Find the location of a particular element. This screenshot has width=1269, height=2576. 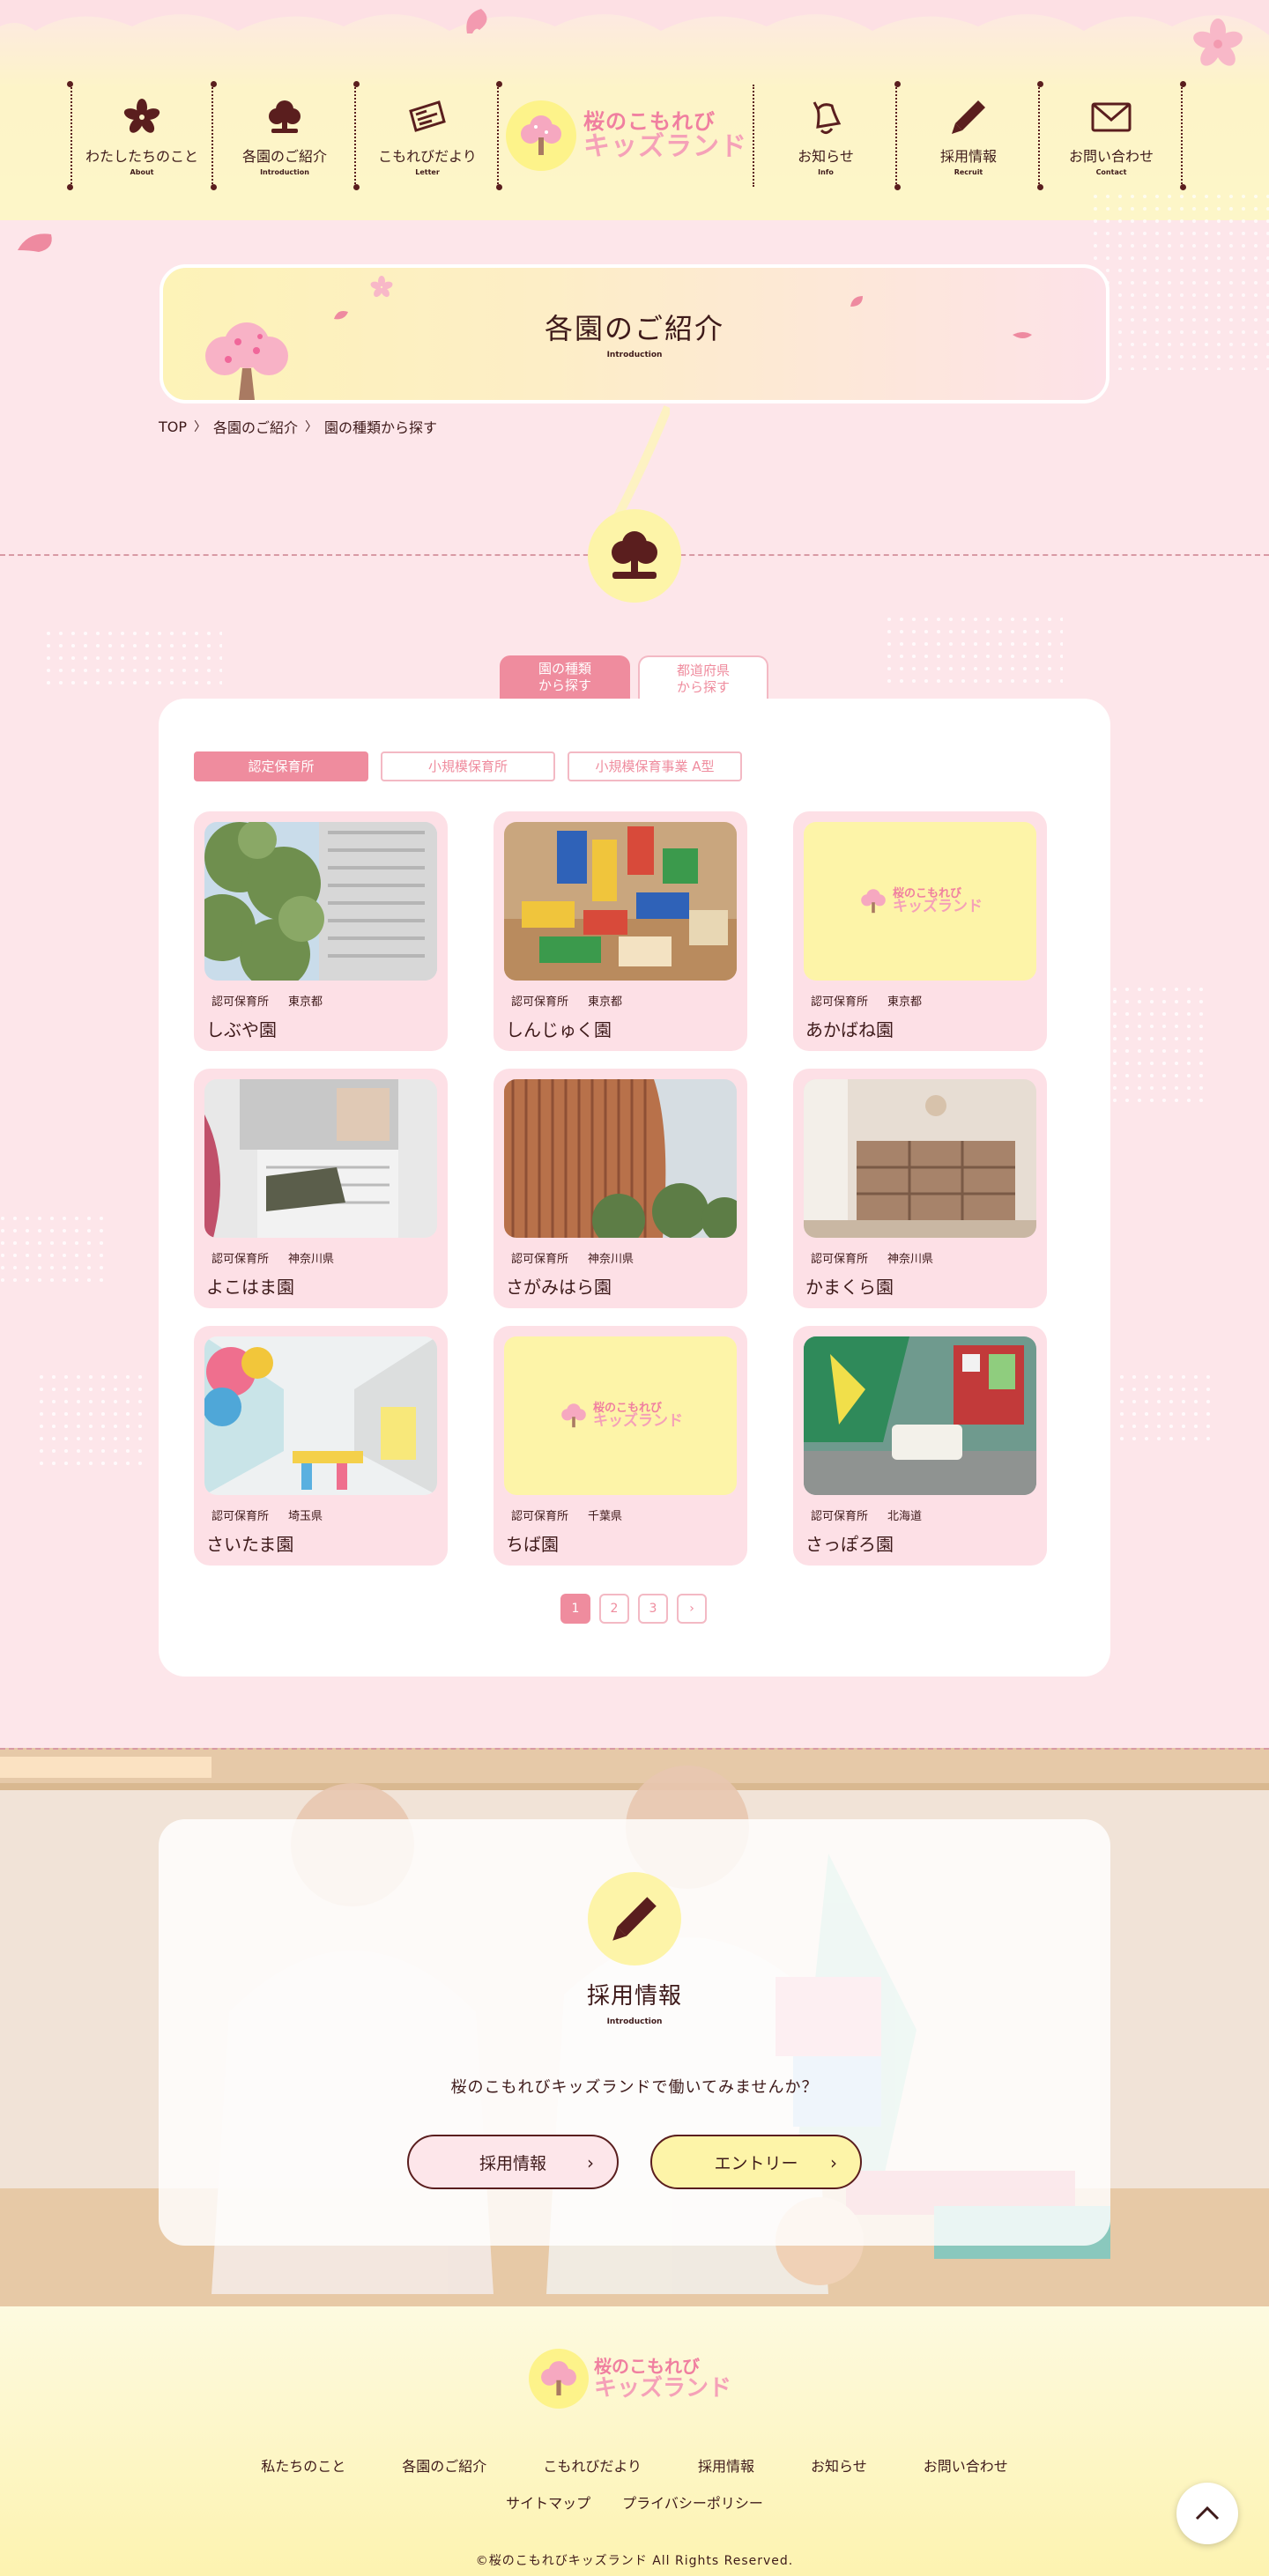

site-logo: 桜のこもれび キッズランド is located at coordinates (626, 135).